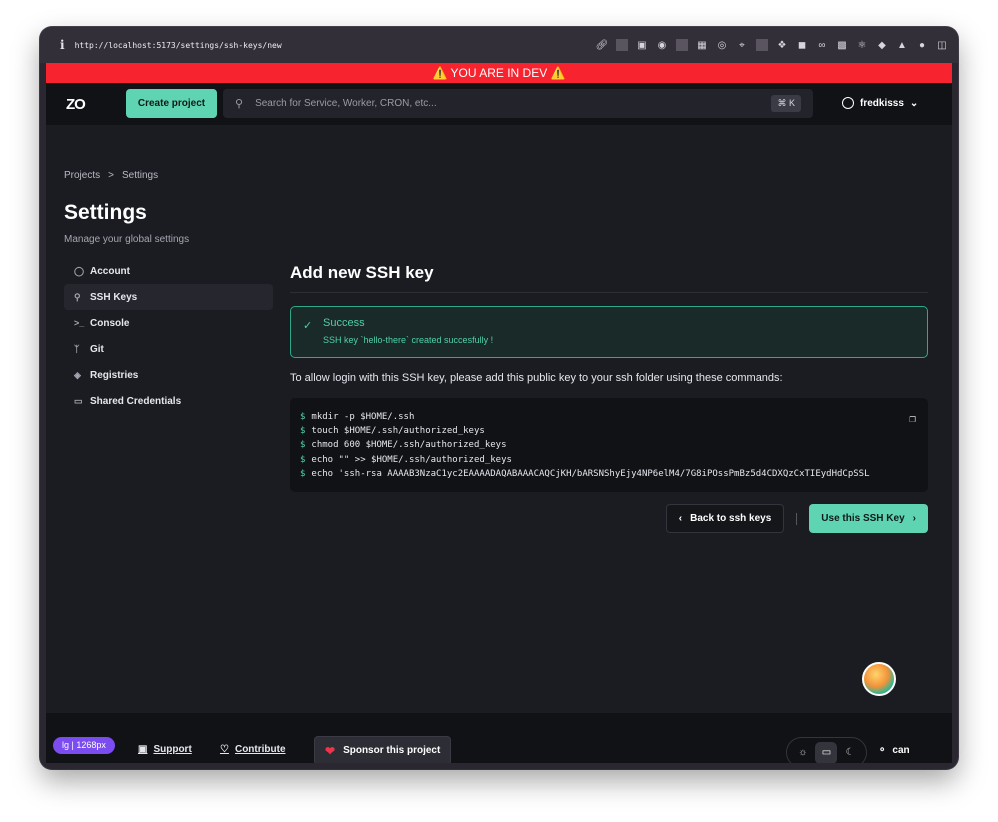 The image size is (998, 822). What do you see at coordinates (499, 73) in the screenshot?
I see `dev-banner: ⚠️ YOU ARE IN DEV ⚠️` at bounding box center [499, 73].